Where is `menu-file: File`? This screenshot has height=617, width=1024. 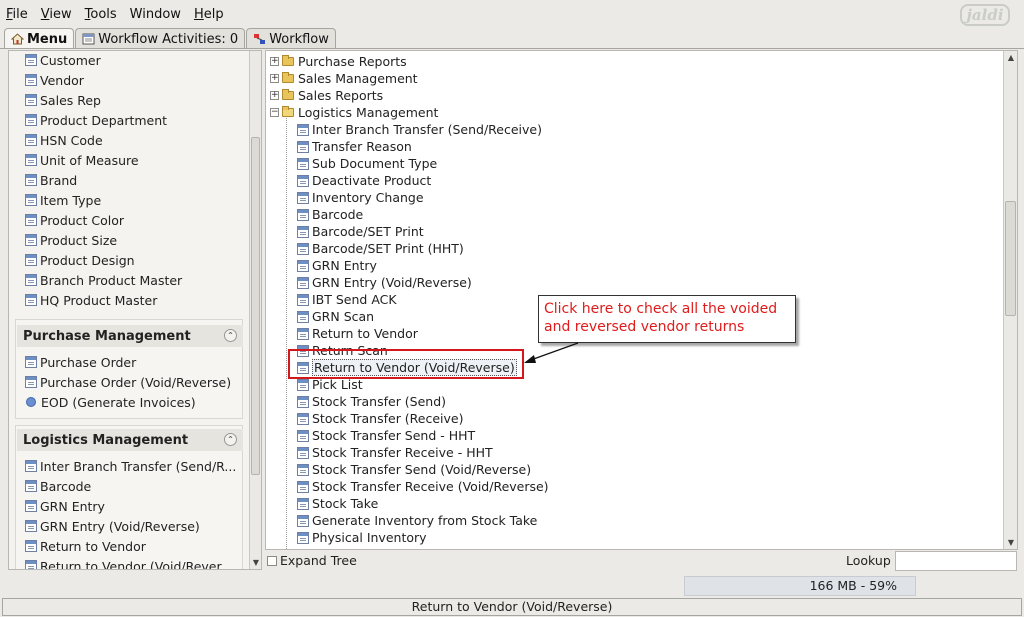 menu-file: File is located at coordinates (17, 14).